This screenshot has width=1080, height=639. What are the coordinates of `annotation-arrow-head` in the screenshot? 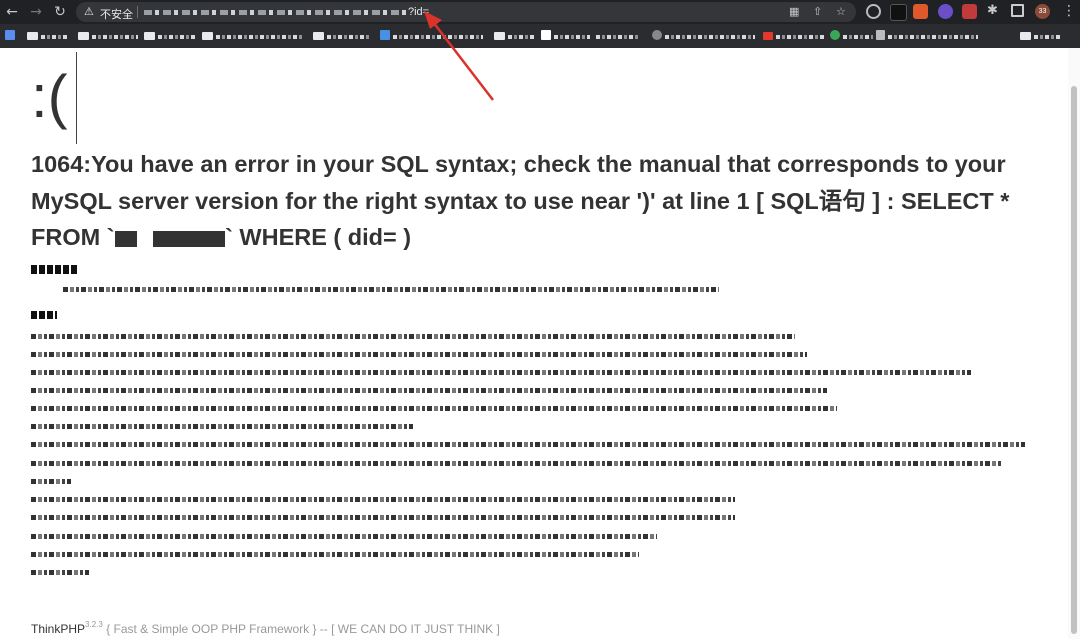 It's located at (433, 20).